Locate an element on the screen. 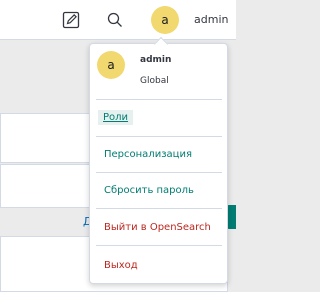 This screenshot has width=320, height=292. new-document-icon is located at coordinates (71, 20).